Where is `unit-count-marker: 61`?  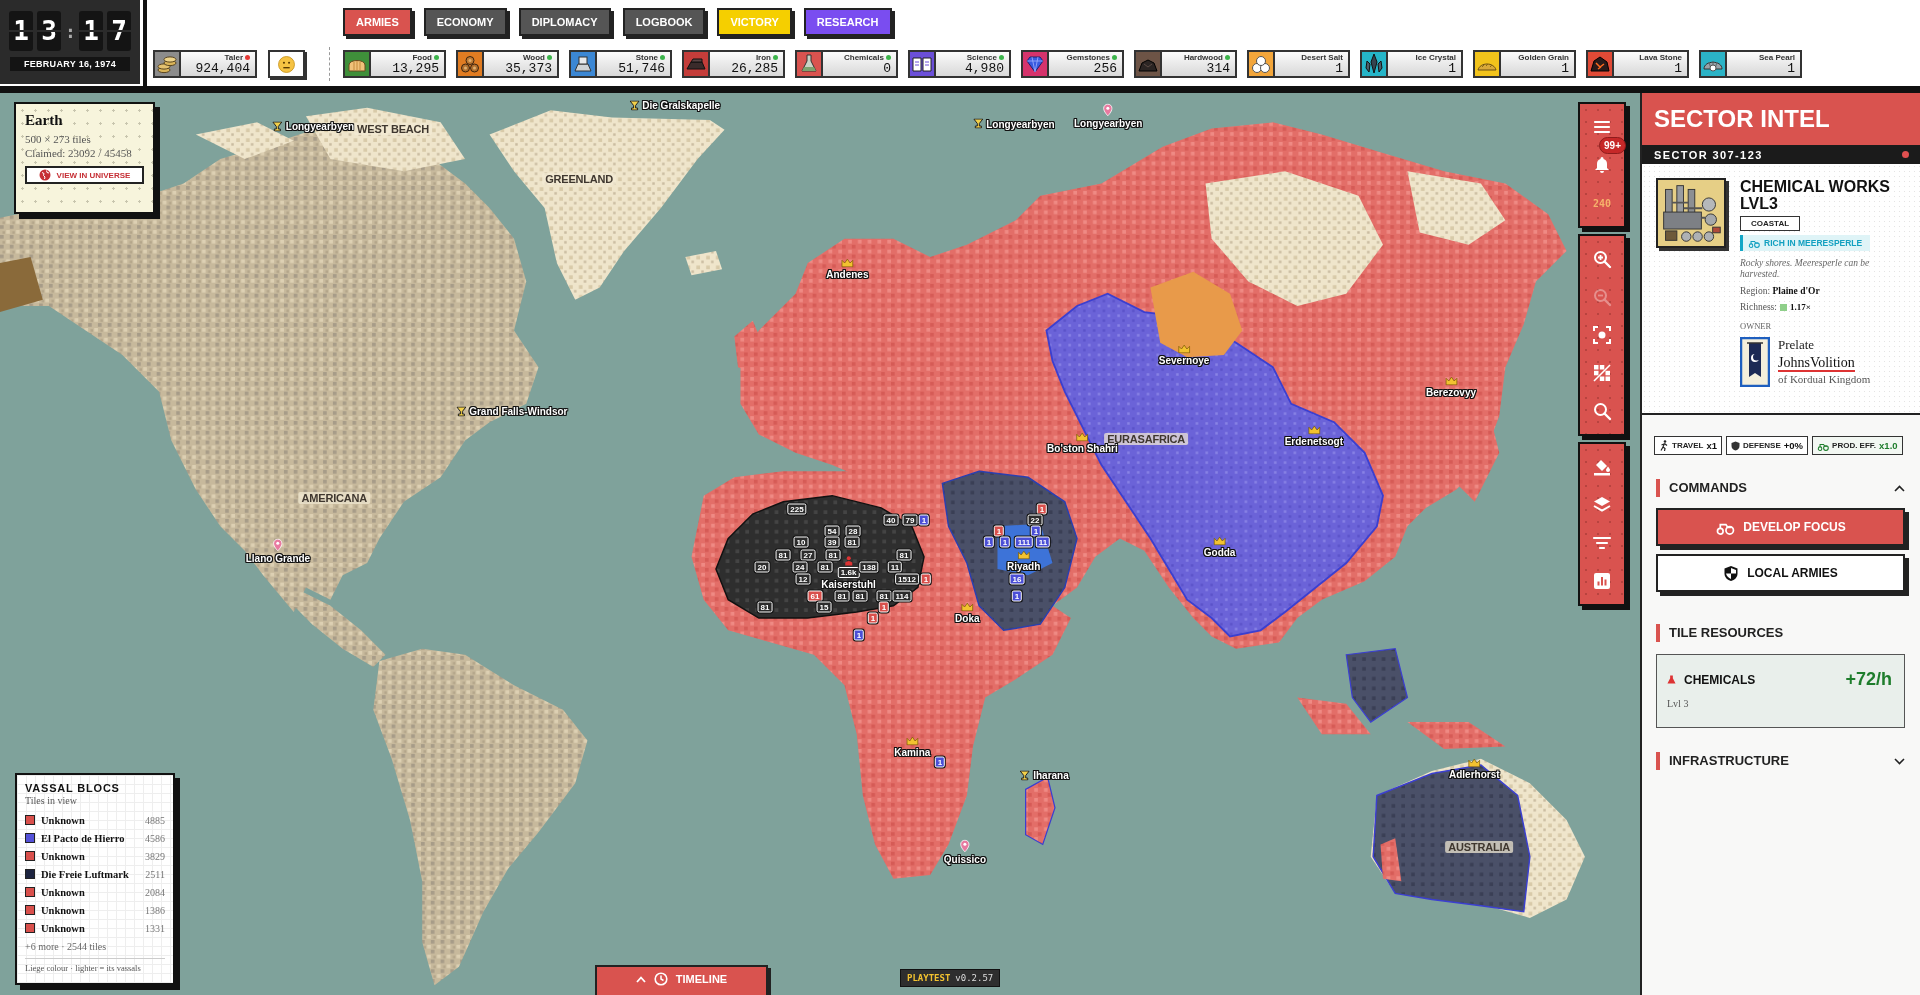 unit-count-marker: 61 is located at coordinates (815, 596).